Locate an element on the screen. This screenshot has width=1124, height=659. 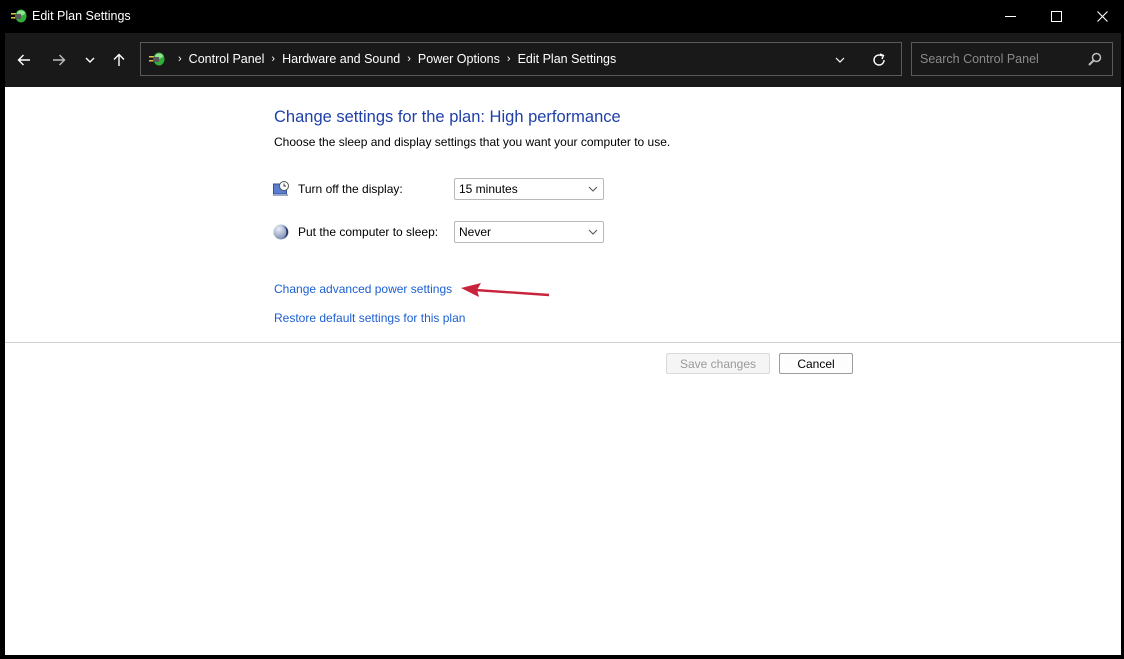
back-button is located at coordinates (24, 60).